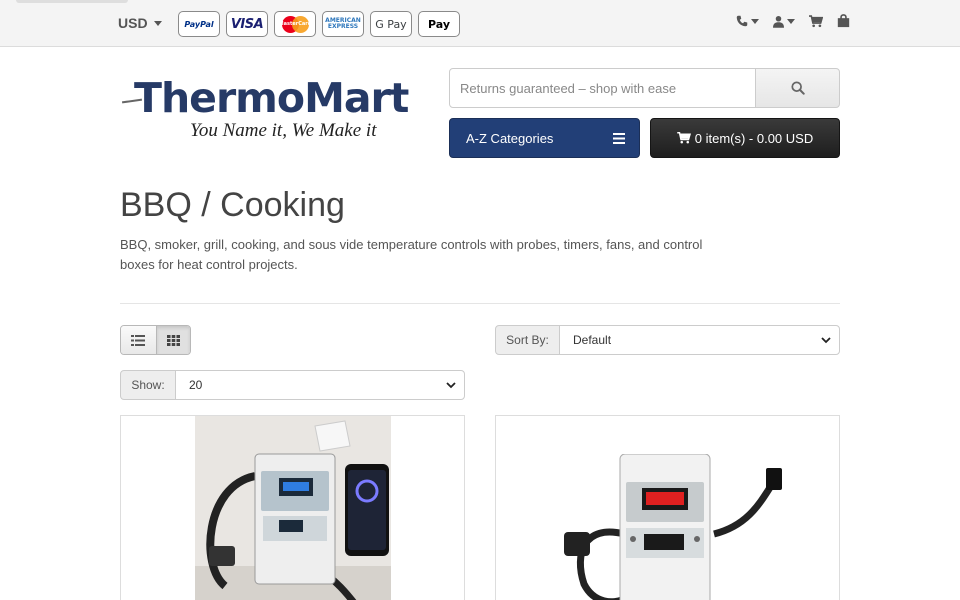  Describe the element at coordinates (232, 205) in the screenshot. I see `page-title: BBQ / Cooking` at that location.